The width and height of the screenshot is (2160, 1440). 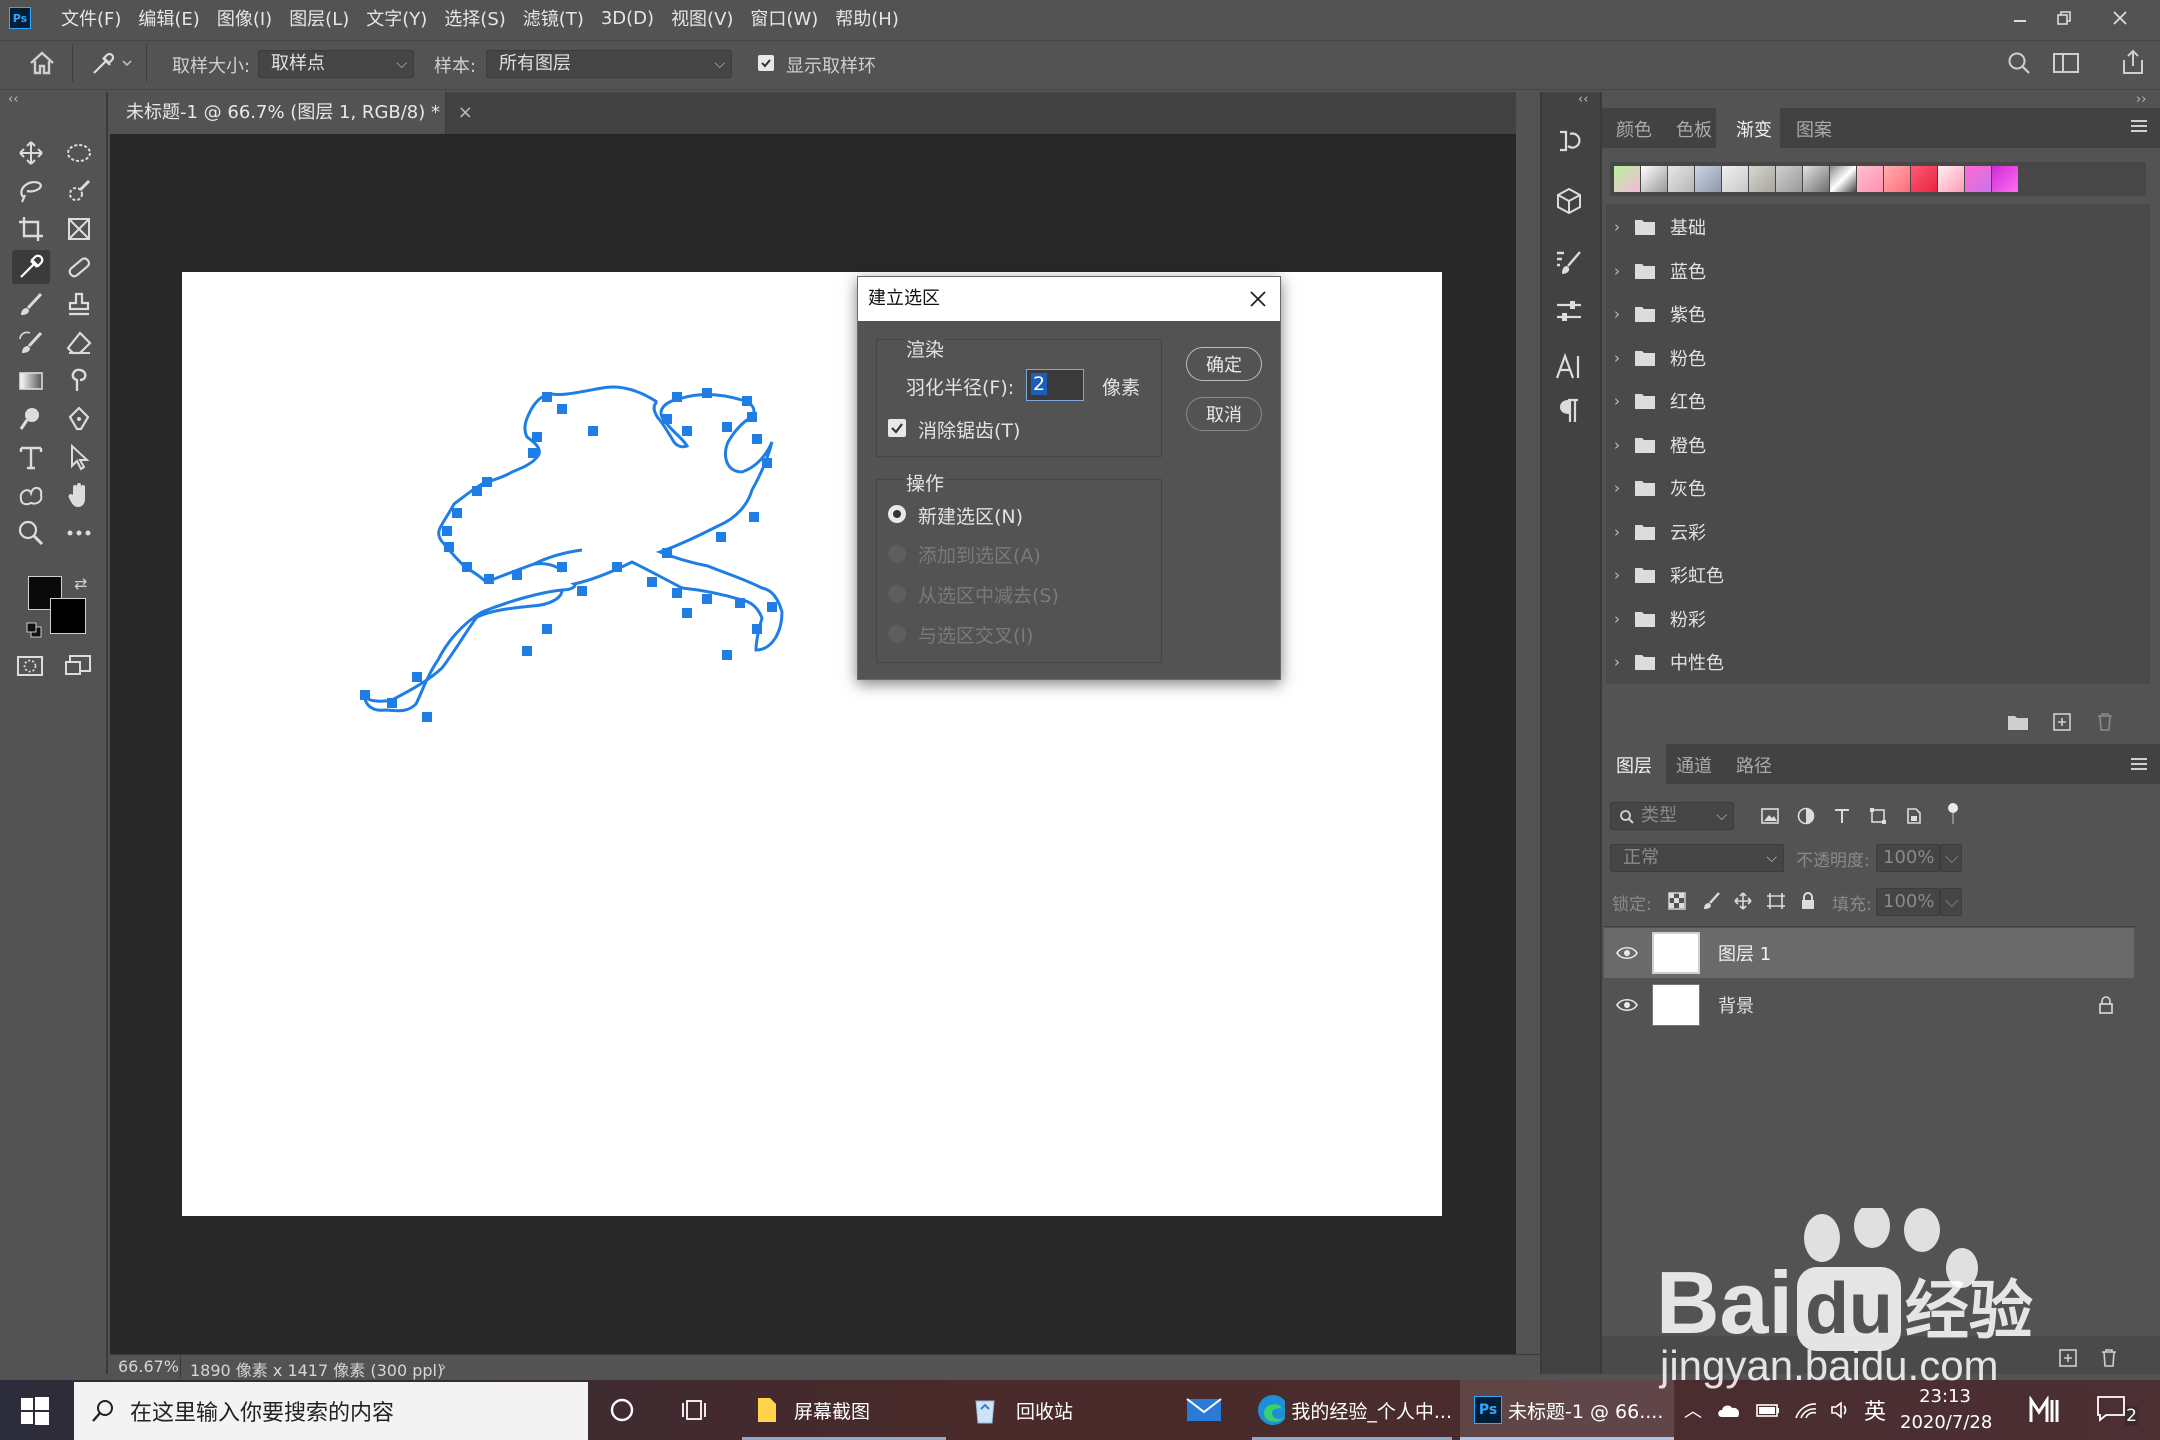 I want to click on zoom-tool, so click(x=31, y=533).